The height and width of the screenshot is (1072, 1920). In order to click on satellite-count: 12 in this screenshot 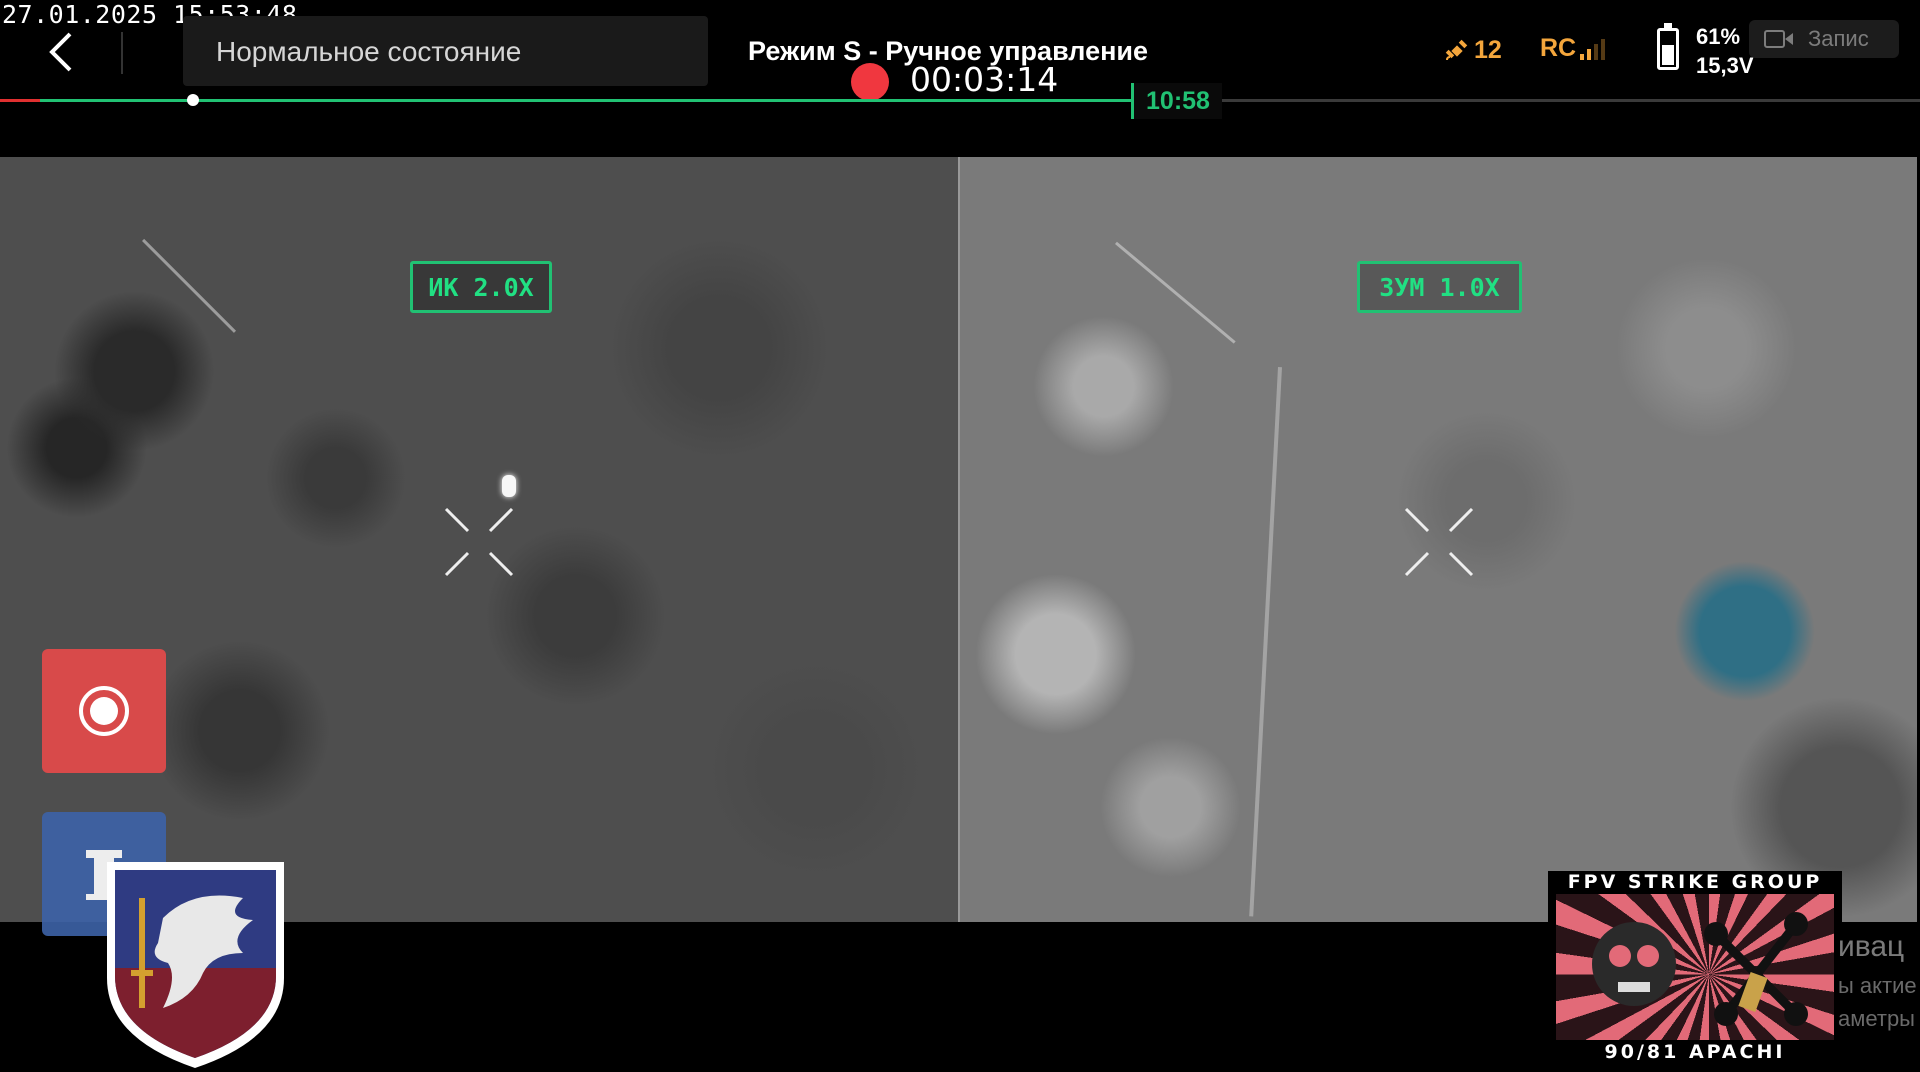, I will do `click(1488, 50)`.